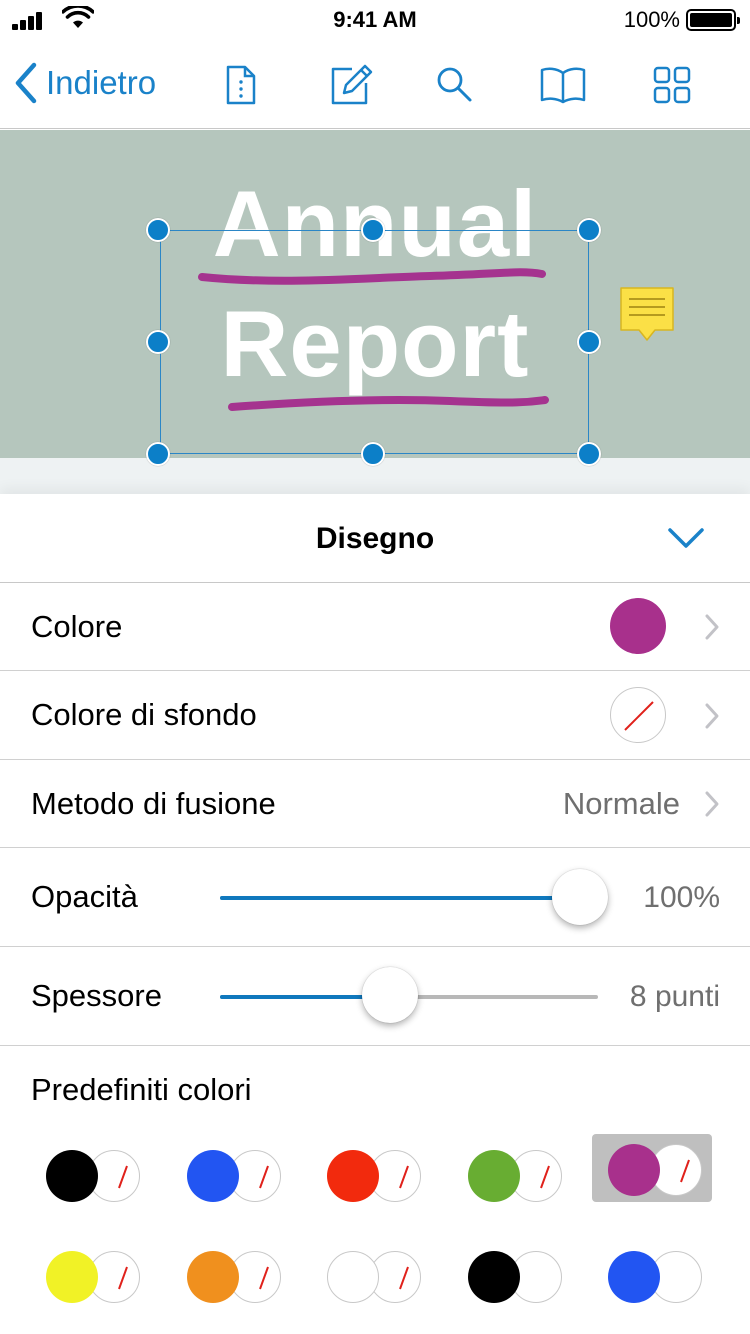 The image size is (750, 1334). Describe the element at coordinates (375, 715) in the screenshot. I see `background-color-row: Colore di sfondo` at that location.